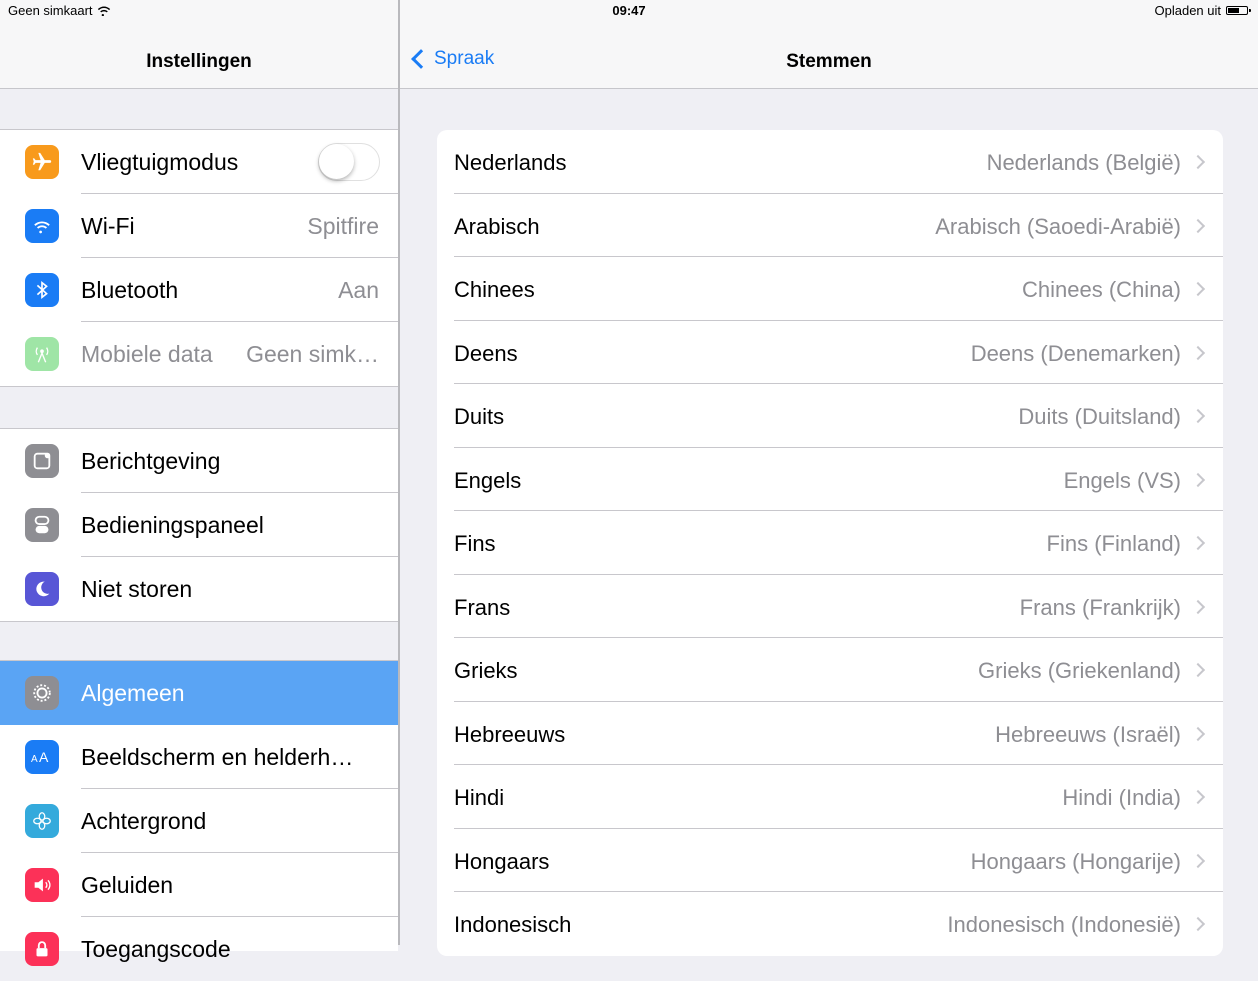  I want to click on status-time: 09:47, so click(629, 10).